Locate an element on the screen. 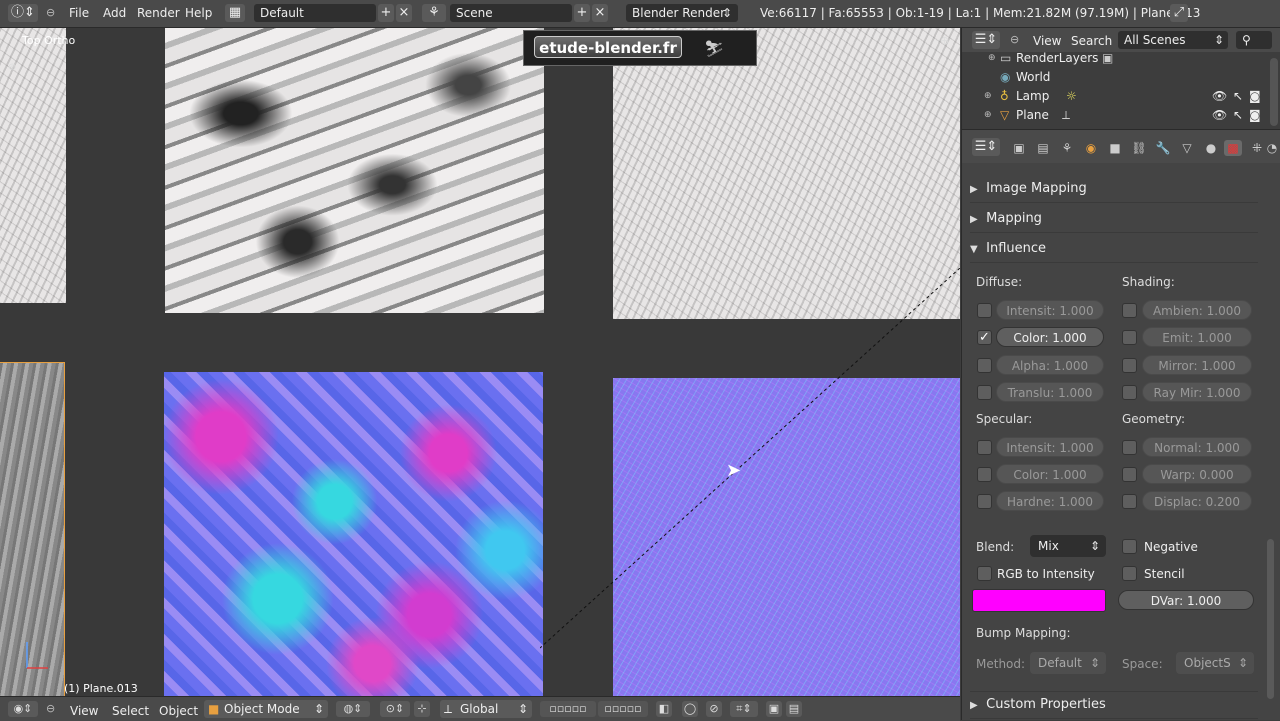 This screenshot has height=721, width=1280. menu-render: Render is located at coordinates (158, 13).